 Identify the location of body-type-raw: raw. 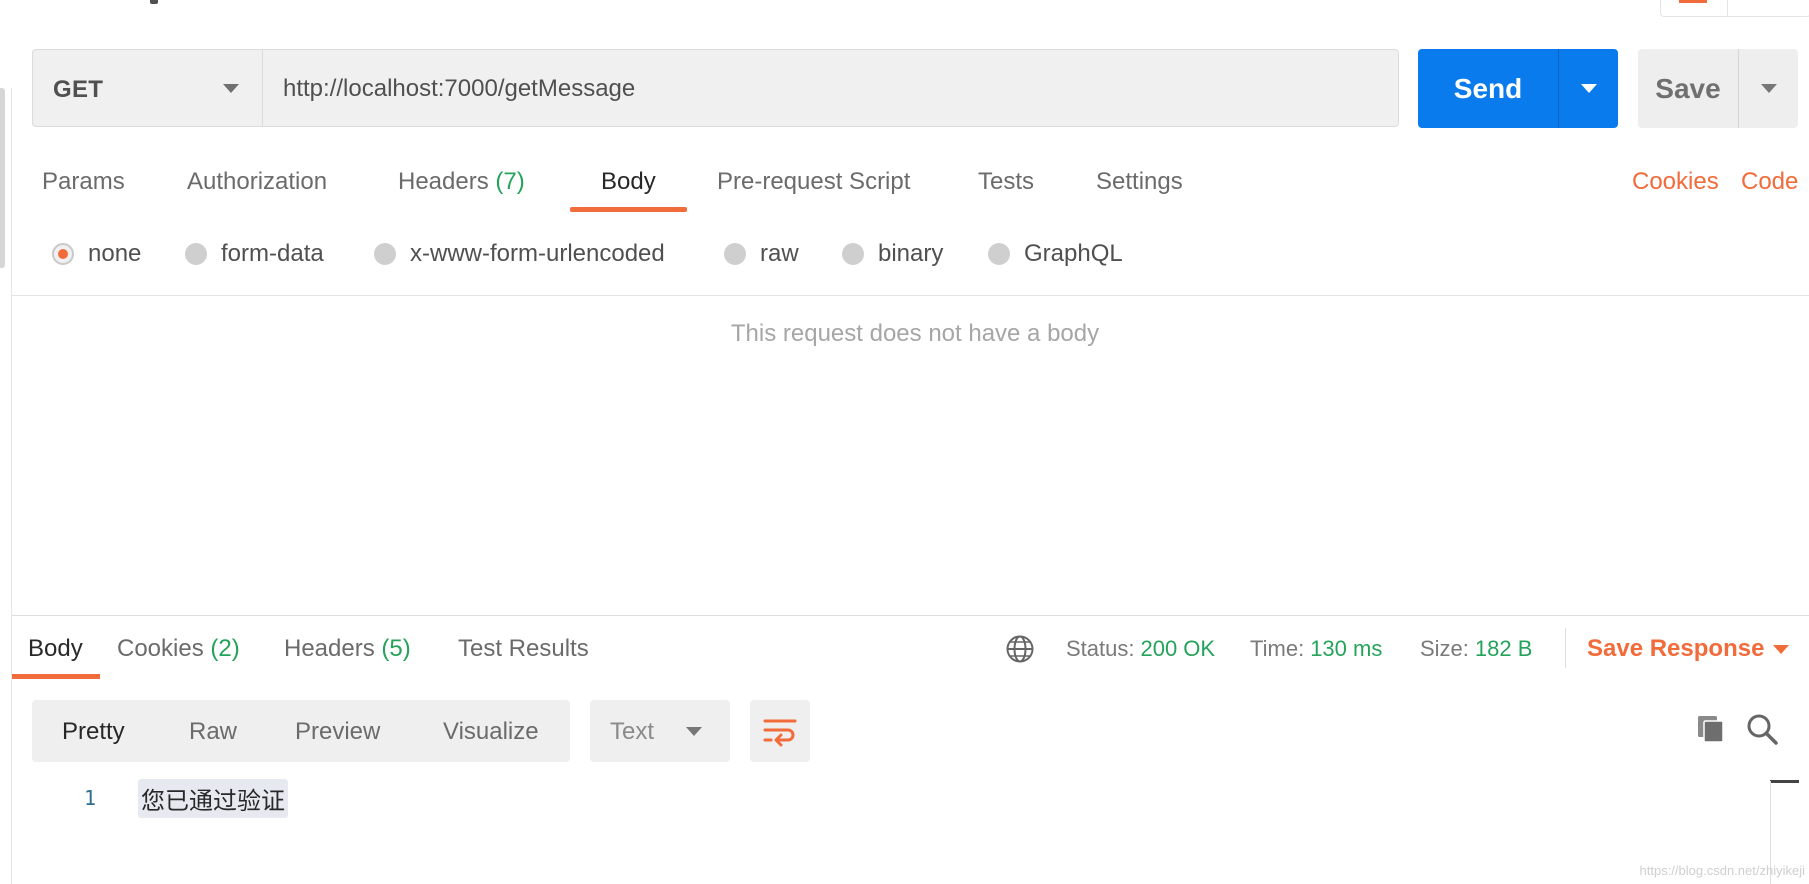
(761, 254).